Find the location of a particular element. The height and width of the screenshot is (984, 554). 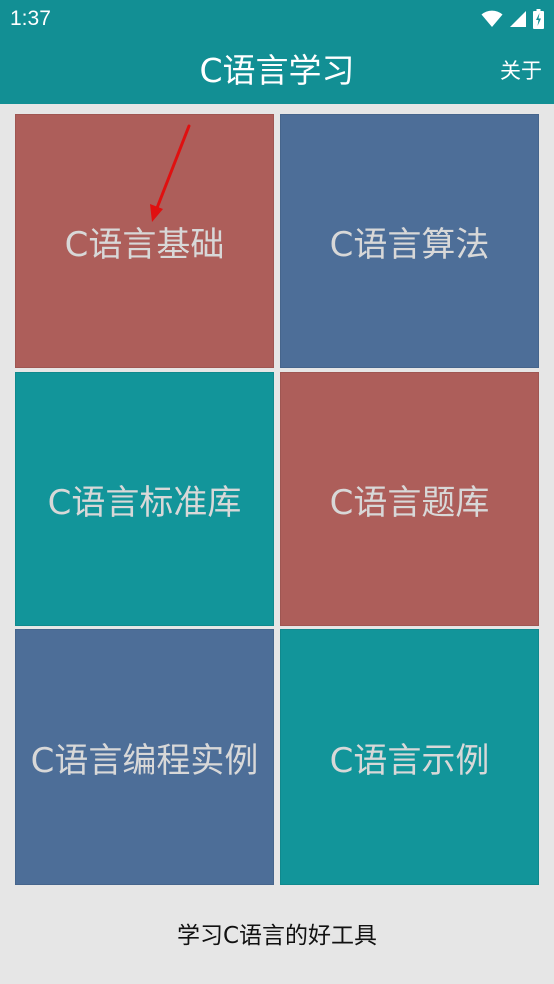

tile-c-basics: C语言基础 is located at coordinates (144, 241).